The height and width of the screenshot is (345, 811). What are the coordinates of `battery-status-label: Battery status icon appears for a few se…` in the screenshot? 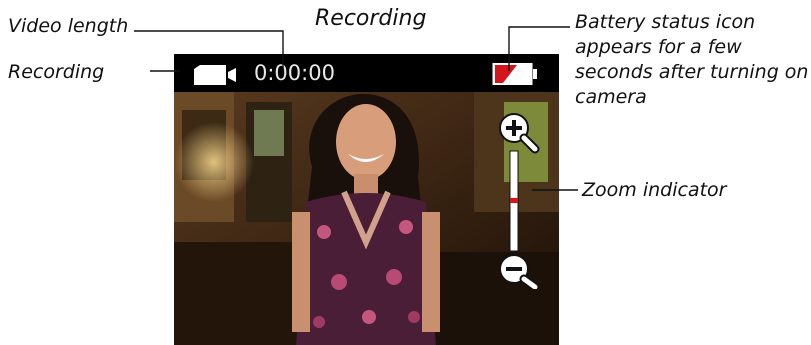 It's located at (693, 60).